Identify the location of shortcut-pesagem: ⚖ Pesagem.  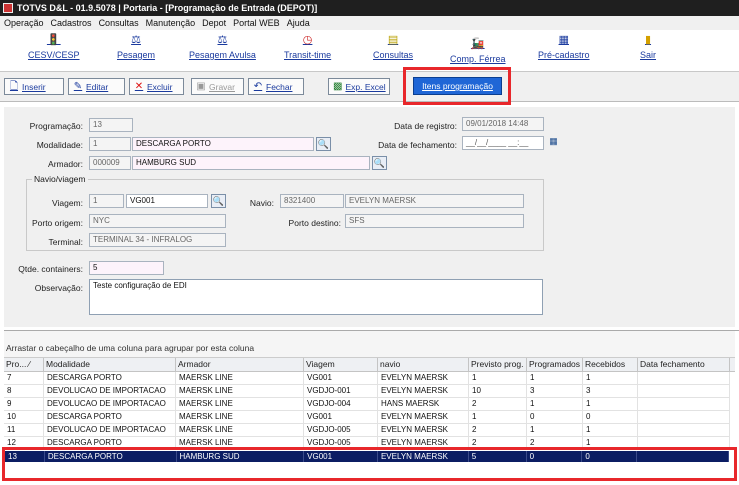
(136, 47).